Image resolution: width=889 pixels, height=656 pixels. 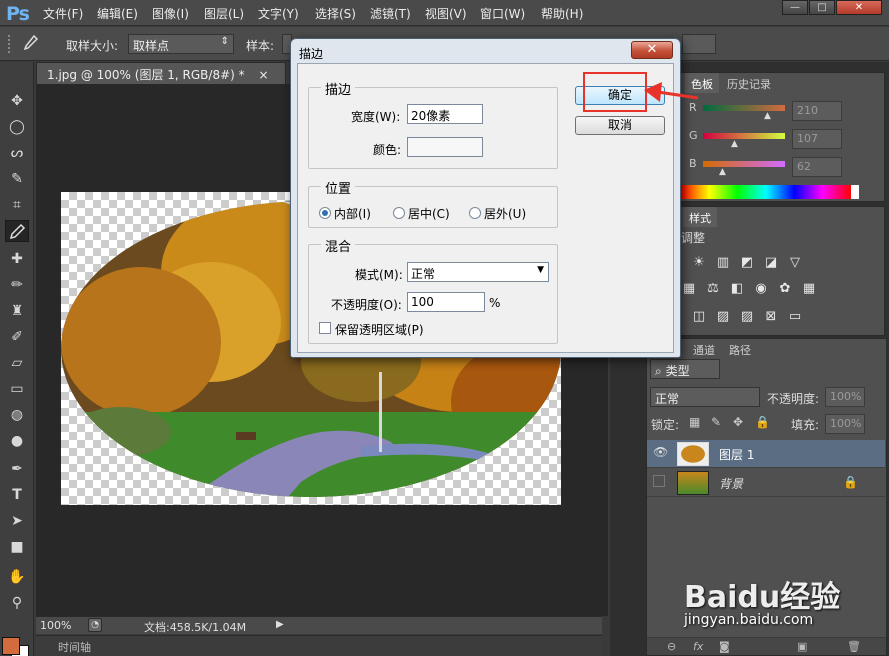 What do you see at coordinates (17, 547) in the screenshot?
I see `rectangle-tool-icon: ■` at bounding box center [17, 547].